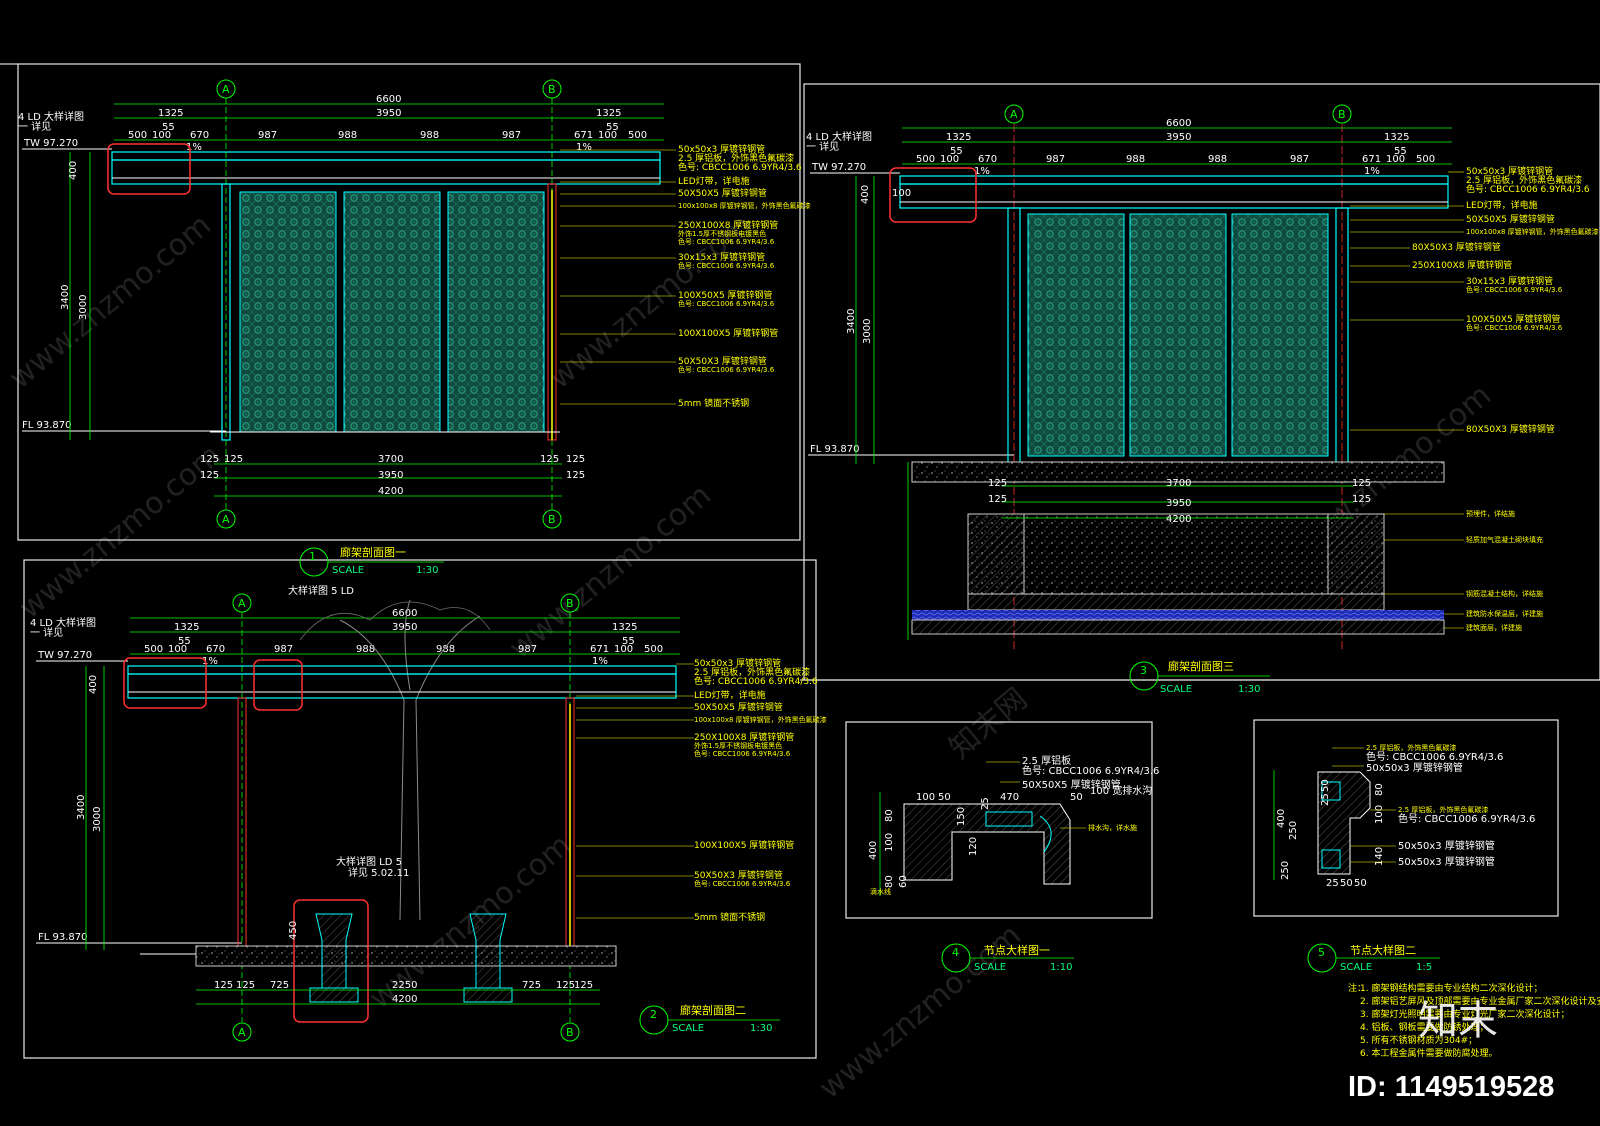 The image size is (1600, 1126). Describe the element at coordinates (1017, 950) in the screenshot. I see `detail4-title: 节点大样图一` at that location.